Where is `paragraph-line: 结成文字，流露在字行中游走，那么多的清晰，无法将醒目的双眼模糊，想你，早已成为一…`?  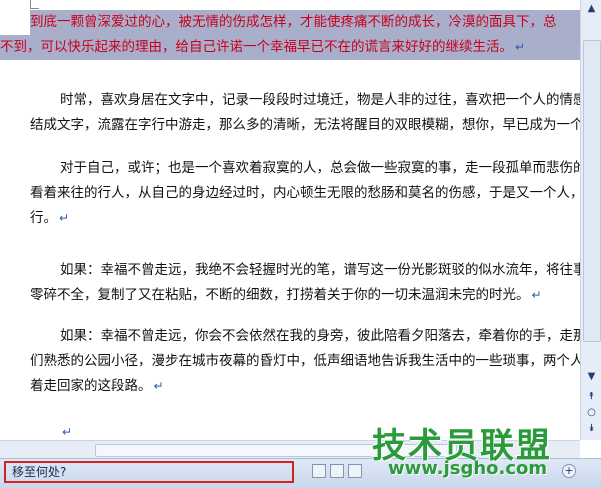
paragraph-line: 结成文字，流露在字行中游走，那么多的清晰，无法将醒目的双眼模糊，想你，早已成为一… is located at coordinates (305, 125).